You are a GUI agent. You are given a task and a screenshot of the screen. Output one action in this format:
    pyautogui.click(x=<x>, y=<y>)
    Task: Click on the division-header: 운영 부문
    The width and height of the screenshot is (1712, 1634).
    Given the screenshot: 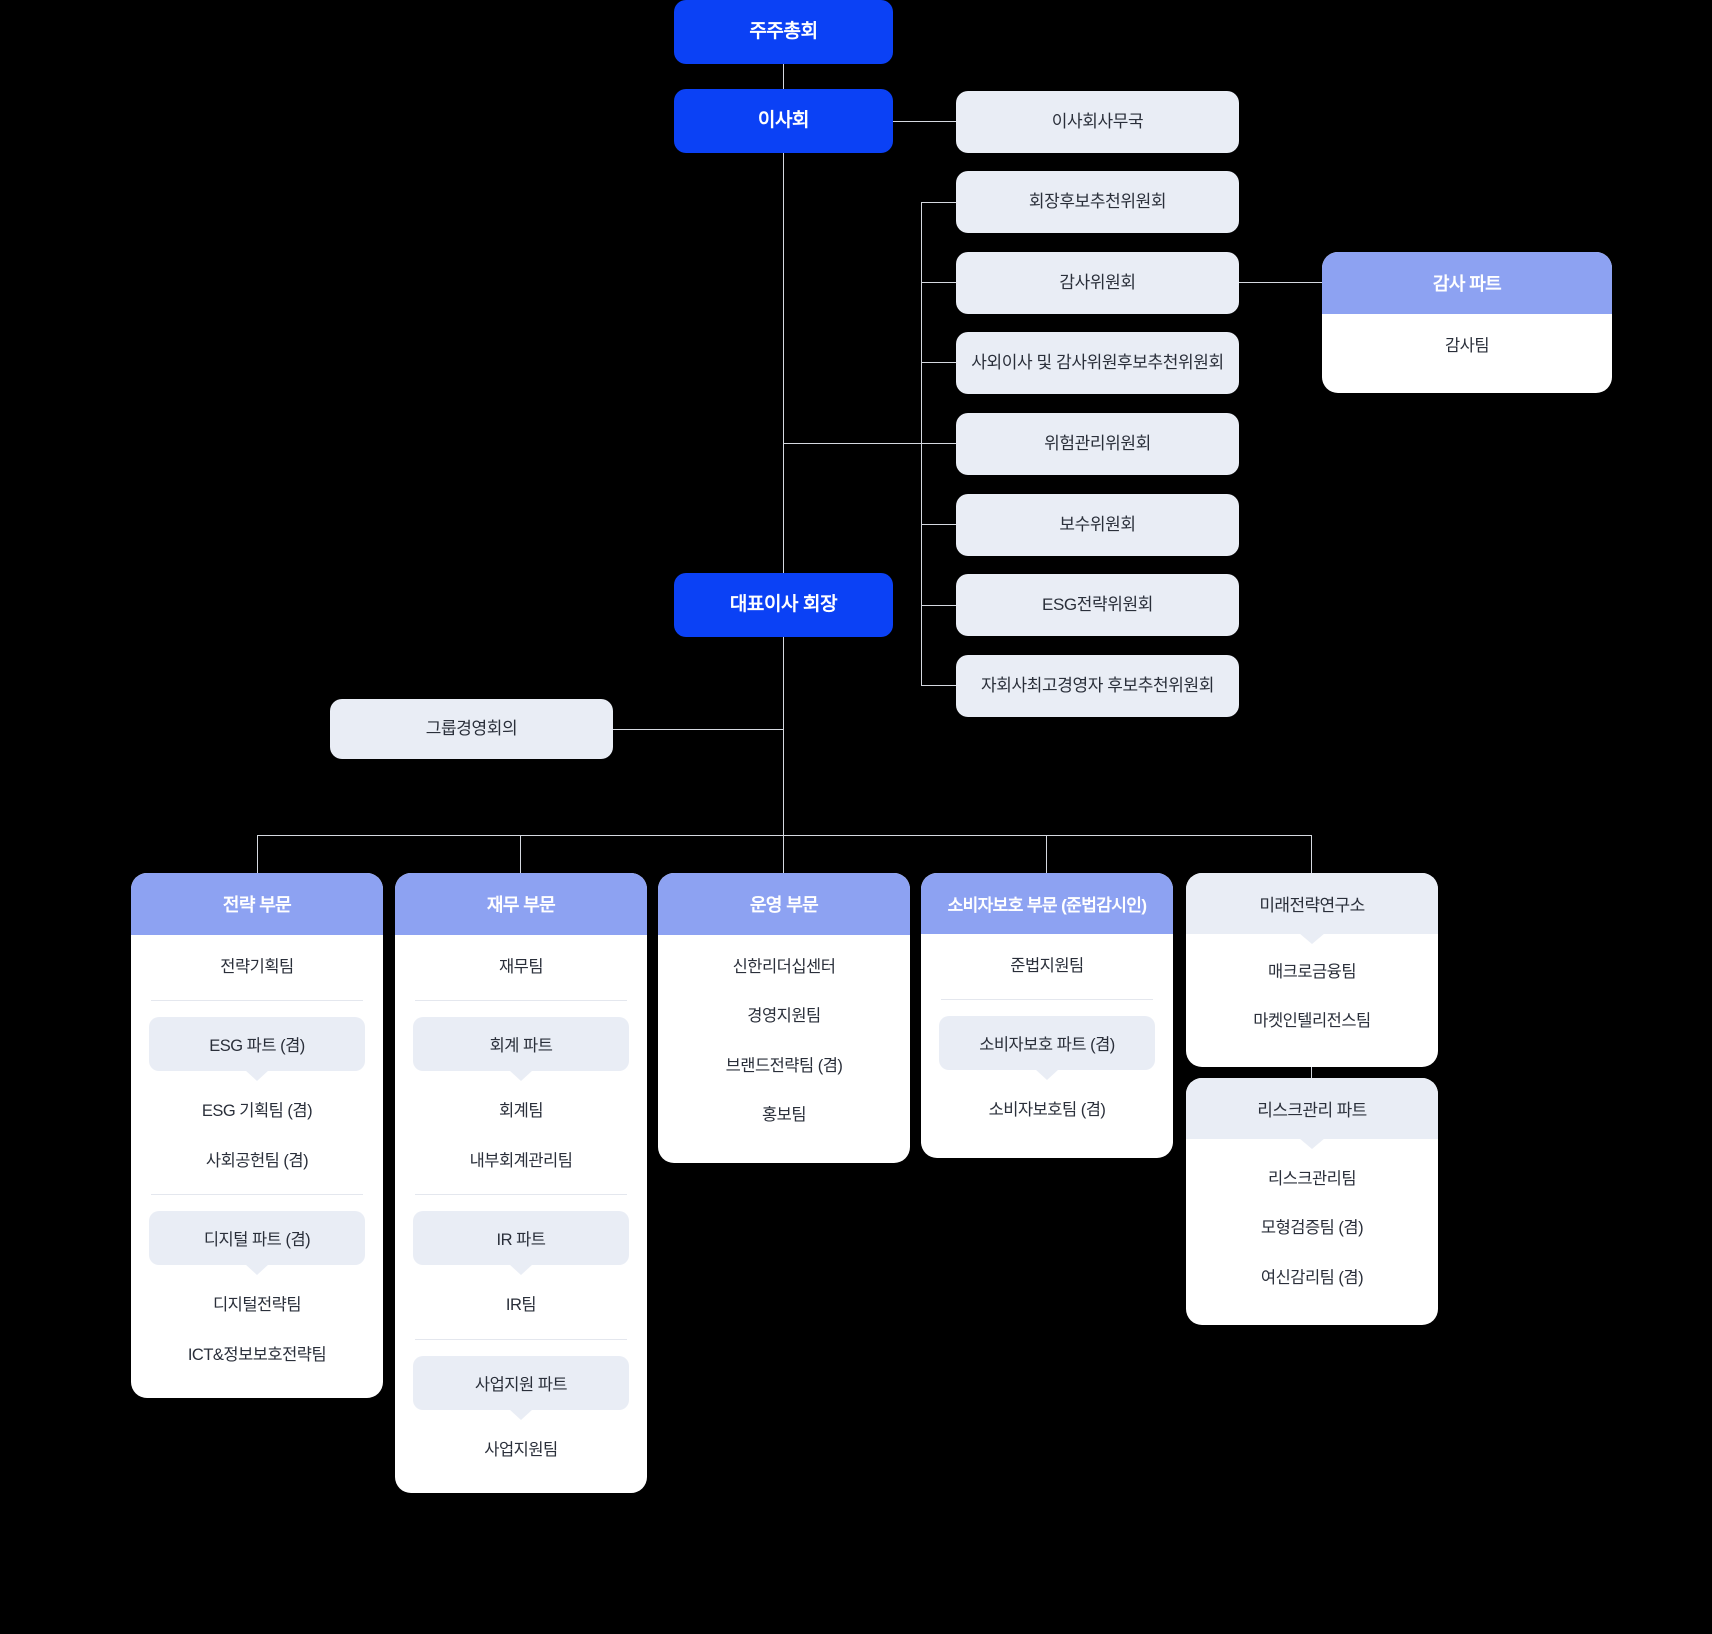 What is the action you would take?
    pyautogui.click(x=784, y=904)
    